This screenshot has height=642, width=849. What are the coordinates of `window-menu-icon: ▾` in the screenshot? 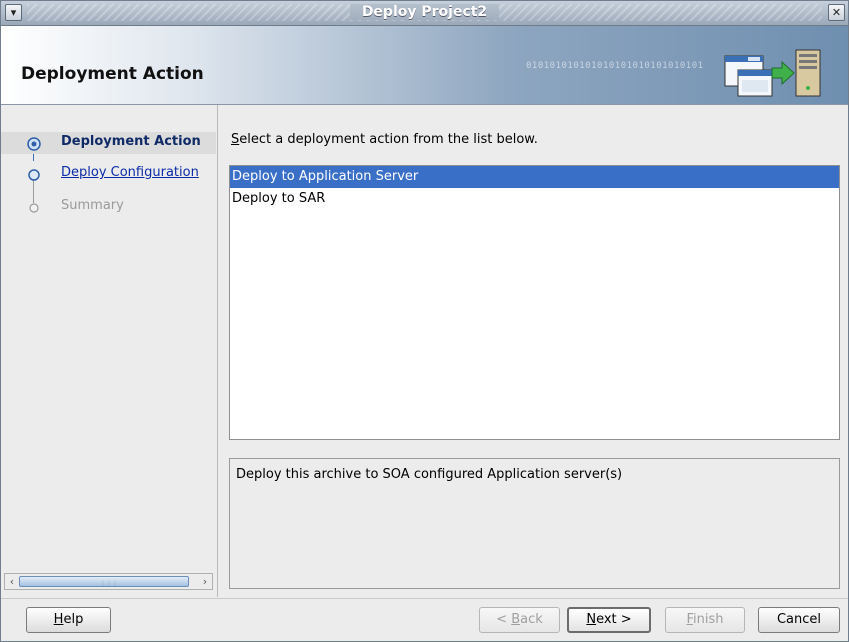 It's located at (13, 12).